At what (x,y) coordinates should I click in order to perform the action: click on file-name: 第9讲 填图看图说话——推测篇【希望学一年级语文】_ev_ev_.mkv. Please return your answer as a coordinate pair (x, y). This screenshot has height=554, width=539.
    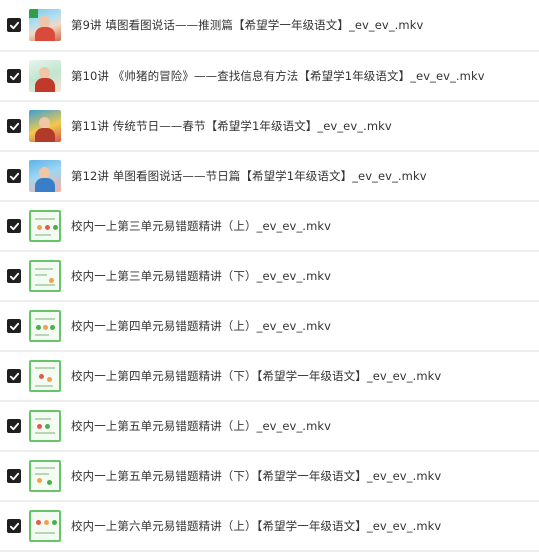
    Looking at the image, I should click on (303, 25).